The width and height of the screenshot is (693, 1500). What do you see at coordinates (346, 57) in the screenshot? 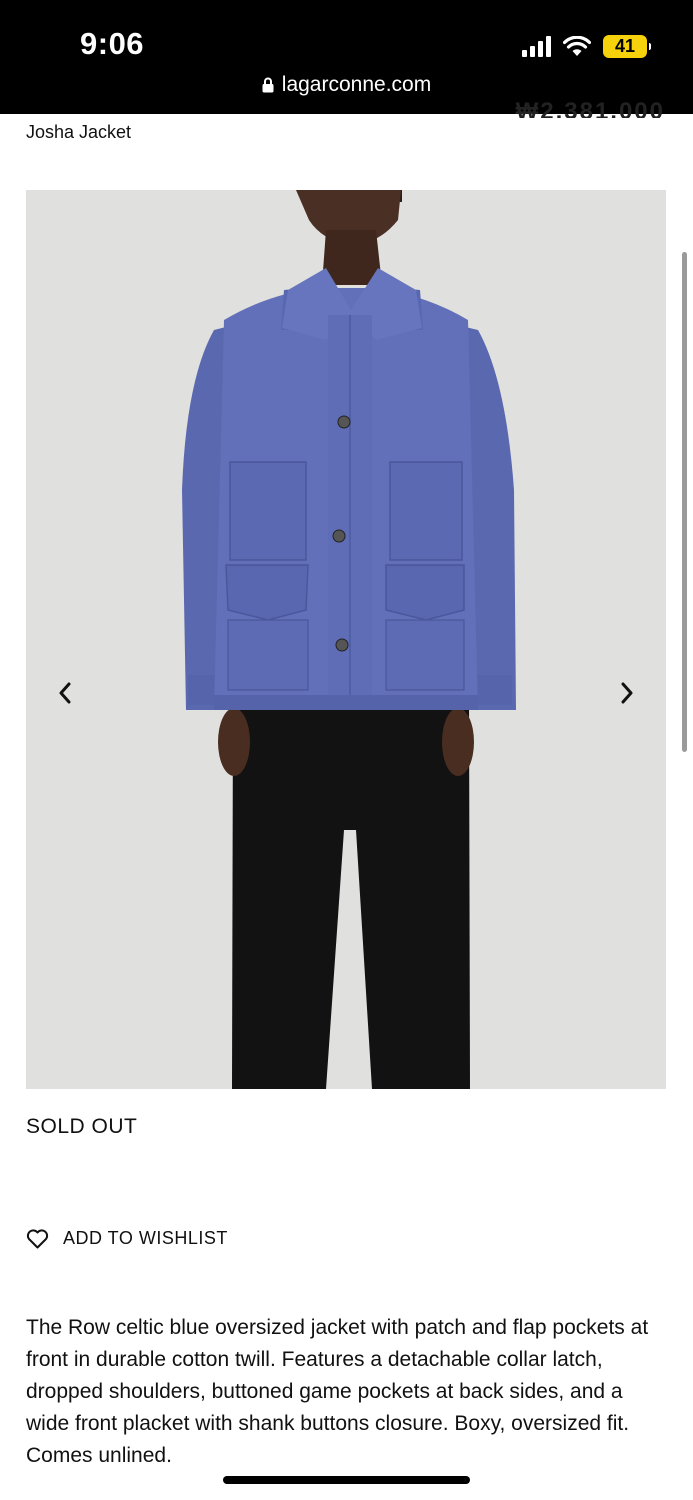
I see `status-bar: 9:06 41 lagarconne.com` at bounding box center [346, 57].